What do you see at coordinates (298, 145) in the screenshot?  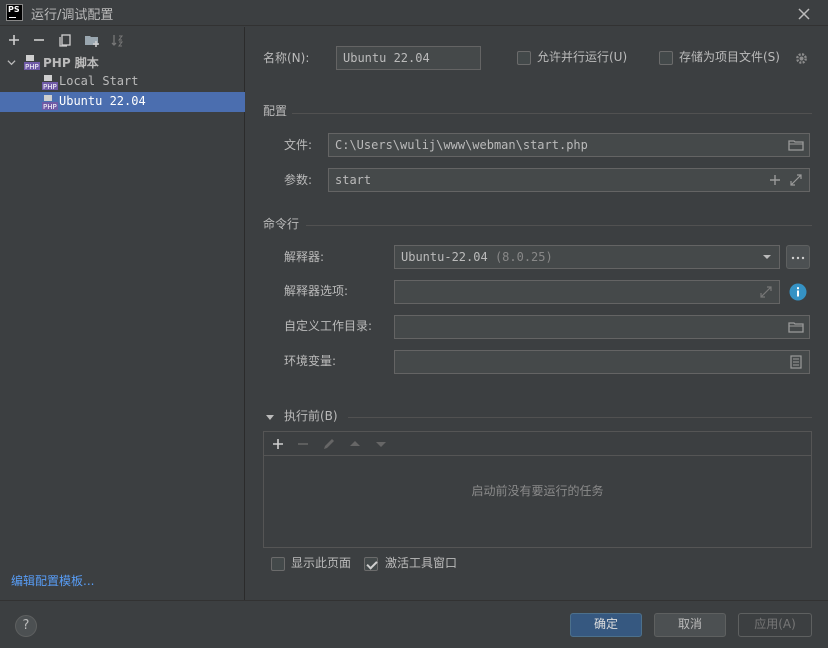 I see `file-label: 文件:` at bounding box center [298, 145].